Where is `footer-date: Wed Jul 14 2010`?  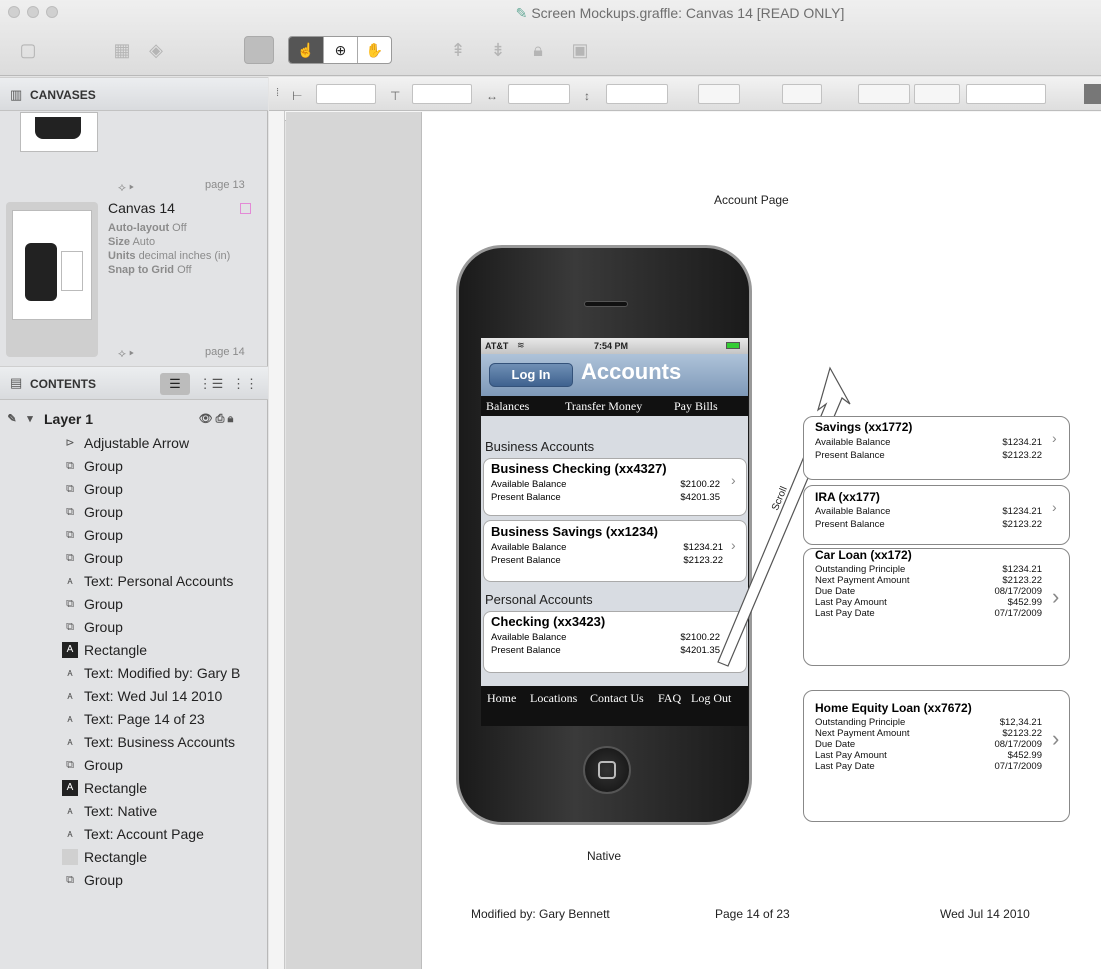 footer-date: Wed Jul 14 2010 is located at coordinates (985, 914).